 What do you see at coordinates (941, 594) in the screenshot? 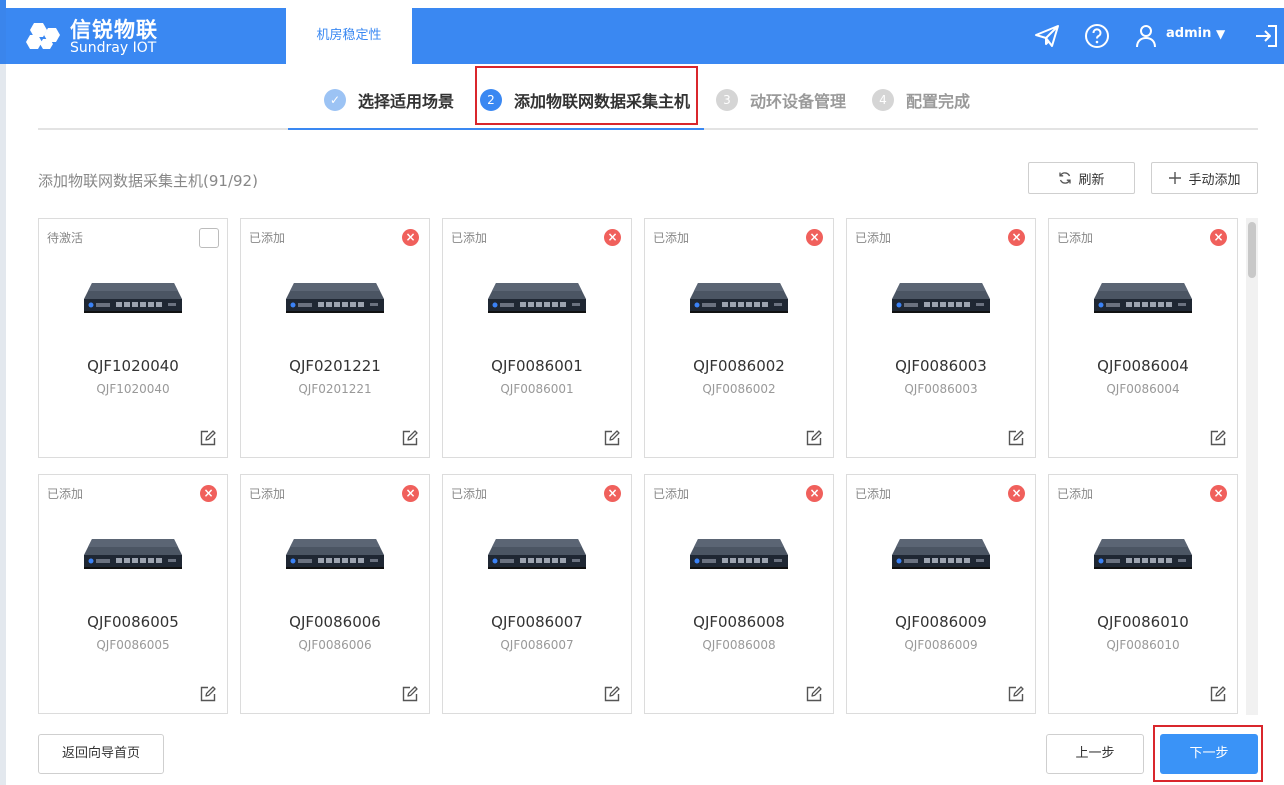
I see `device-card: 已添加 × QJF0086009 QJF0086009` at bounding box center [941, 594].